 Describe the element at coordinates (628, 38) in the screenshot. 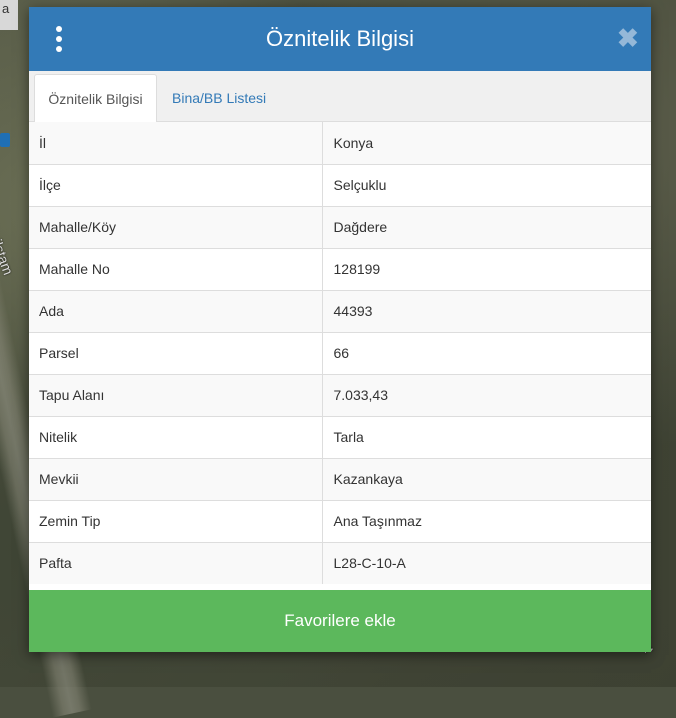

I see `close-icon: ✖` at that location.